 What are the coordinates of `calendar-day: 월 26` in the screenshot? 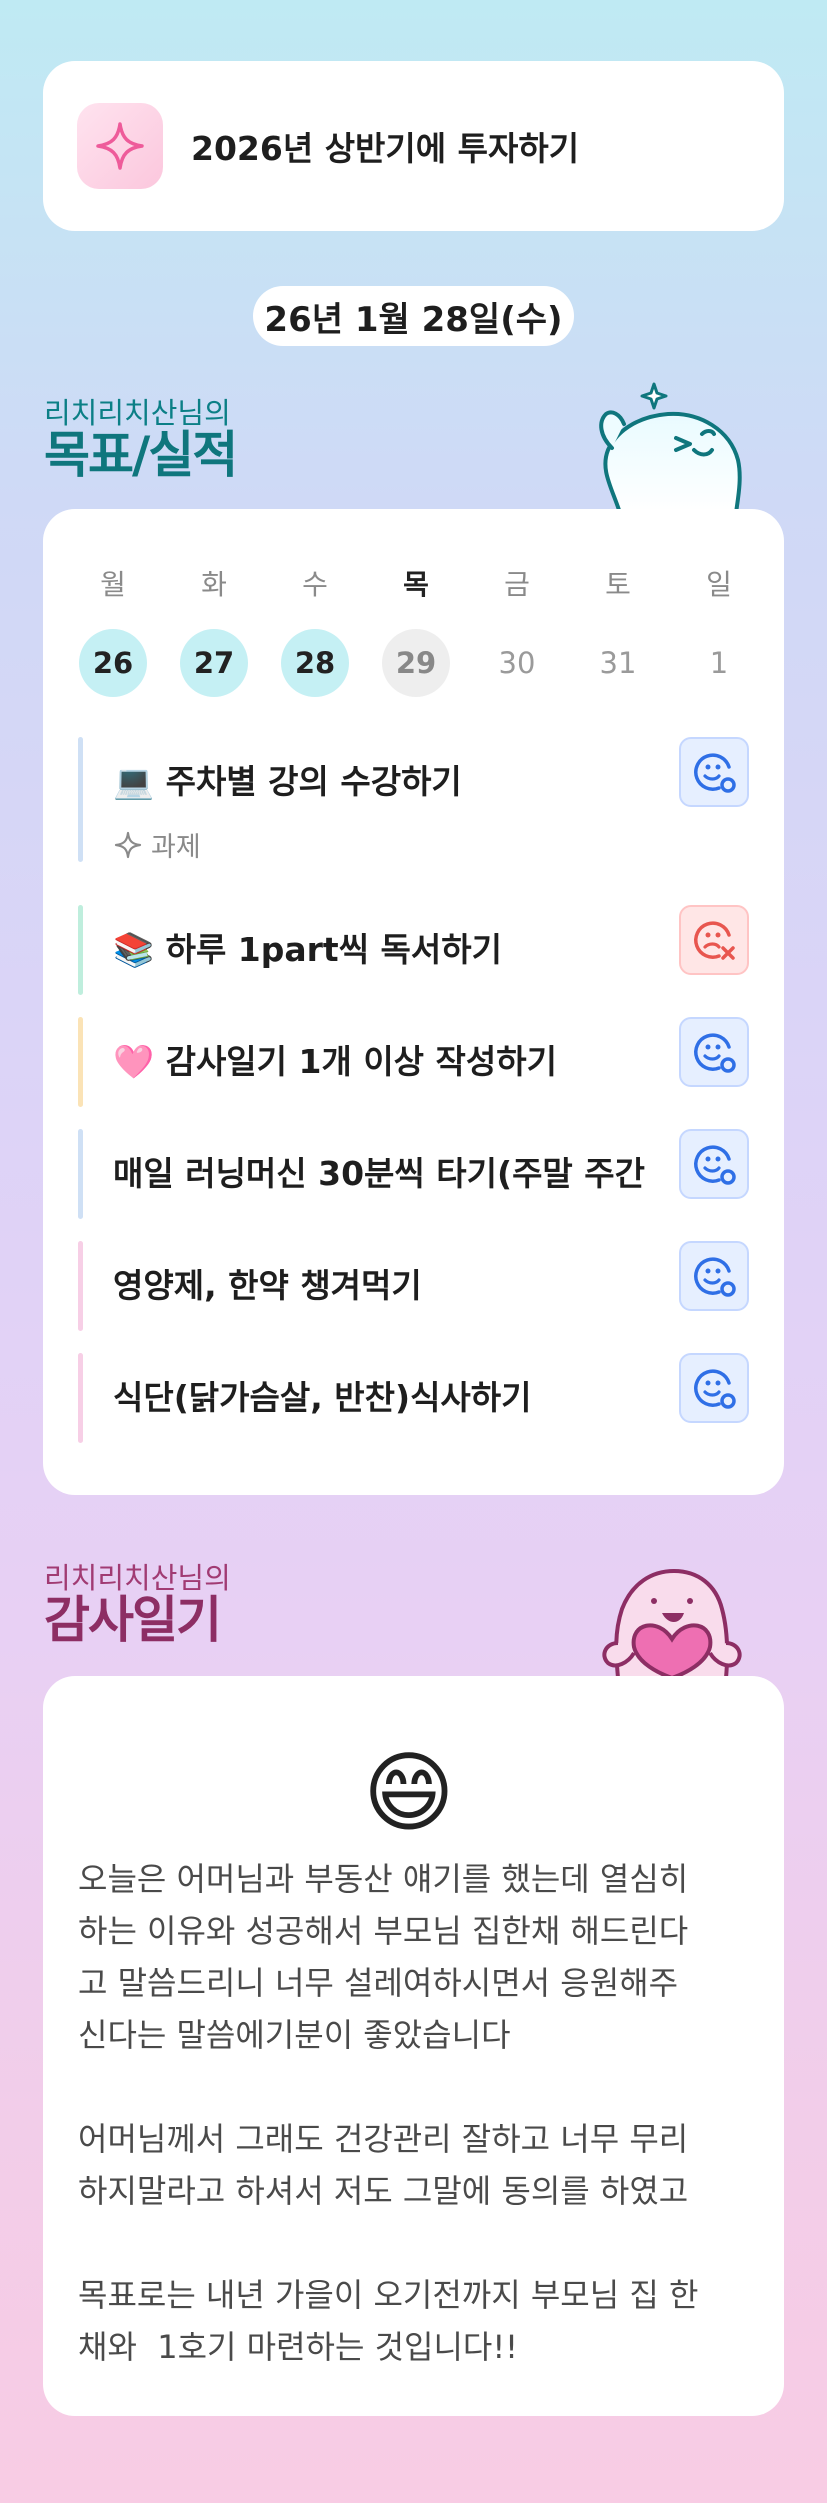 It's located at (113, 629).